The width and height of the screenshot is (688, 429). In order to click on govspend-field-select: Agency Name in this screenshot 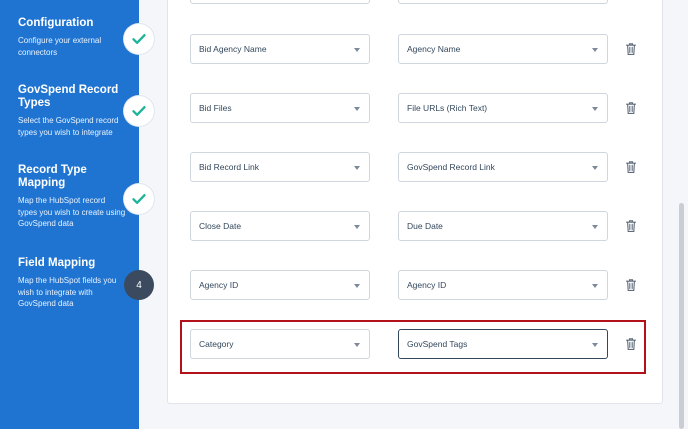, I will do `click(503, 49)`.